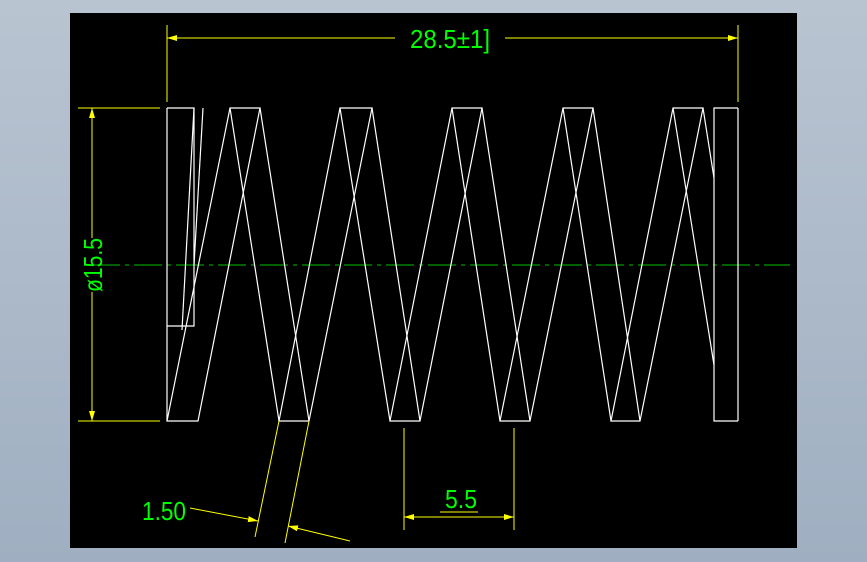 The width and height of the screenshot is (867, 562). What do you see at coordinates (93, 265) in the screenshot?
I see `diameter-dimension-text: ø15.5` at bounding box center [93, 265].